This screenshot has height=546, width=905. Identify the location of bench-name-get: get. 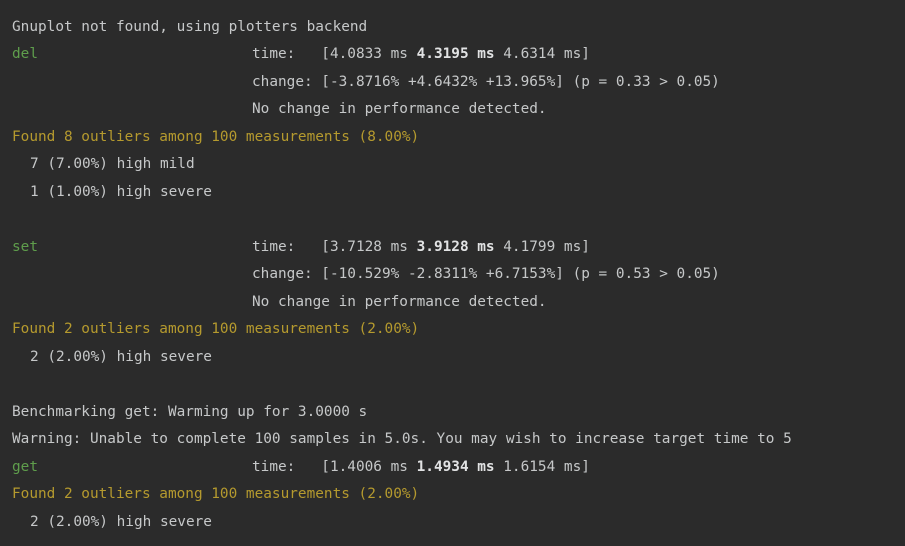
(25, 467).